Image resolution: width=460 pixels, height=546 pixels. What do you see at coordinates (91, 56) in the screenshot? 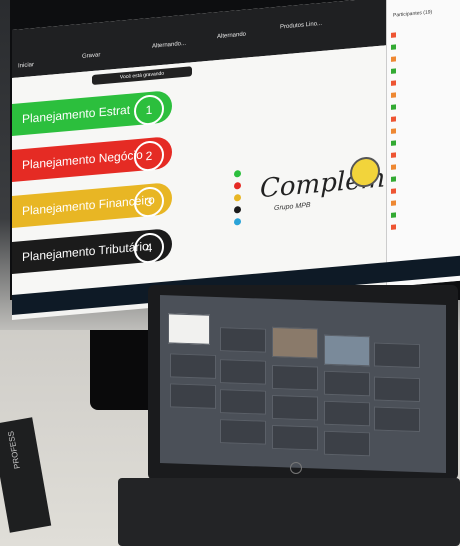
I see `toolbar-item-0: Gravar` at bounding box center [91, 56].